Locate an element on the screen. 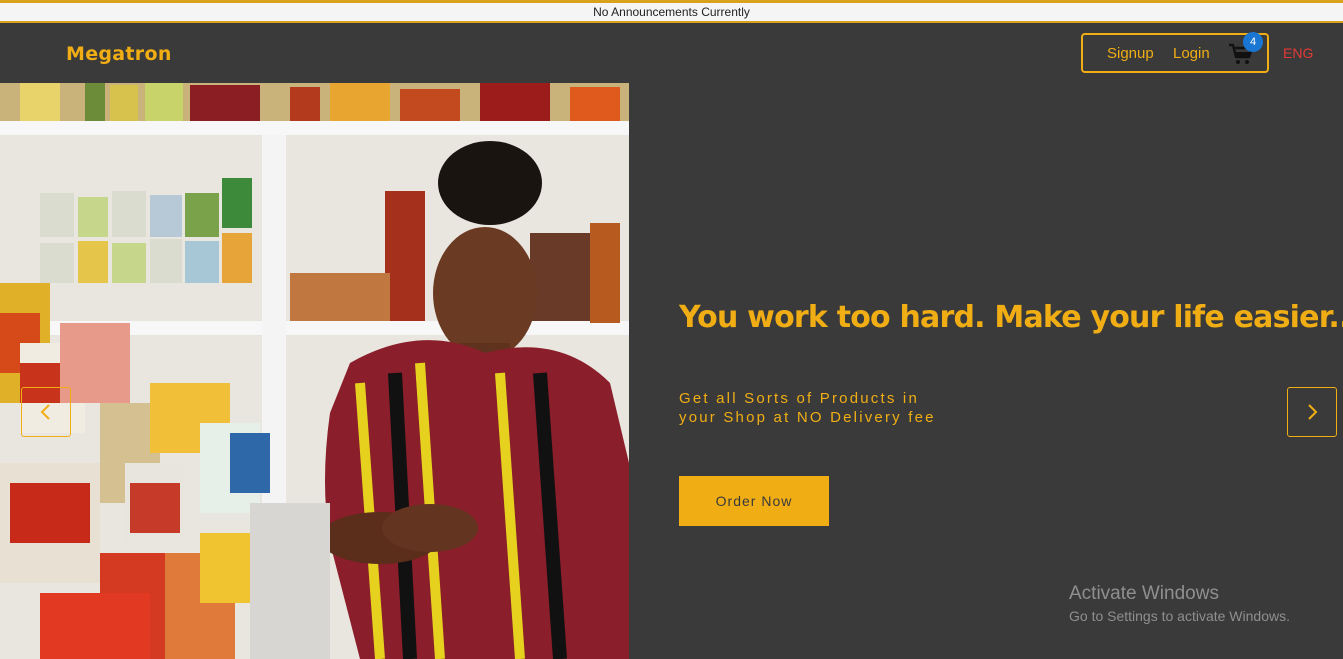 This screenshot has height=659, width=1343. chevron-left-icon is located at coordinates (45, 412).